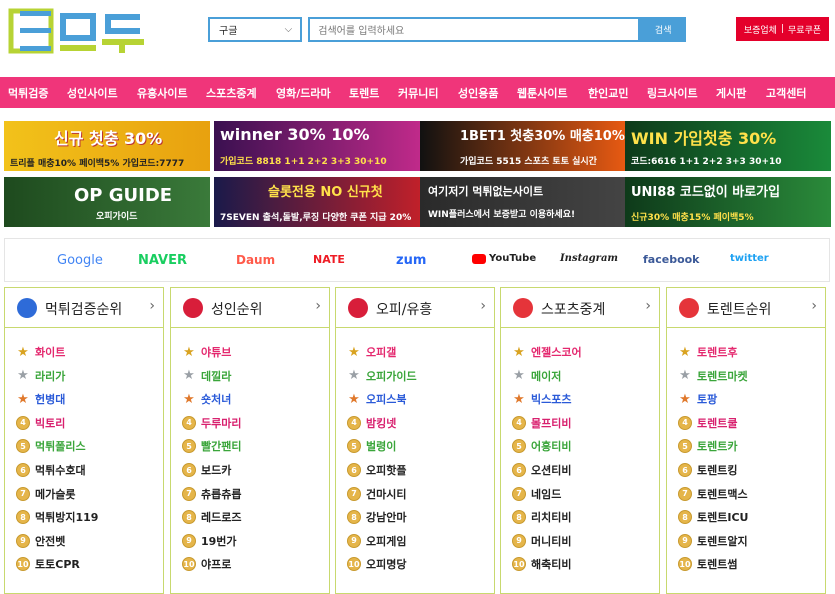 This screenshot has width=835, height=594. Describe the element at coordinates (712, 376) in the screenshot. I see `list-item: ★ 토렌트마켓` at that location.